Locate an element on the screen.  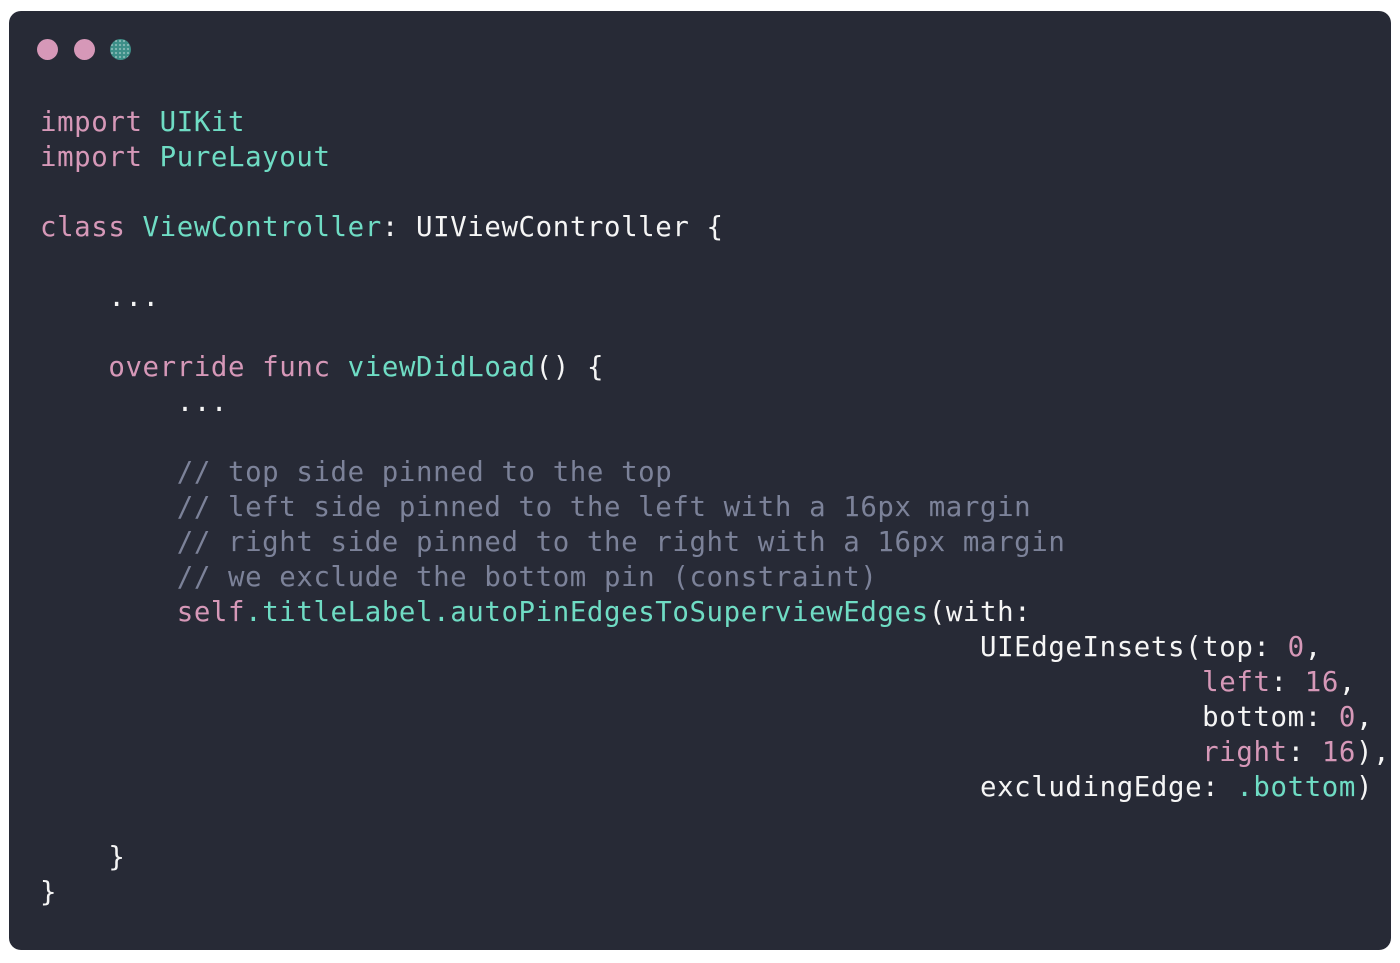
code-token: ), is located at coordinates (1373, 752).